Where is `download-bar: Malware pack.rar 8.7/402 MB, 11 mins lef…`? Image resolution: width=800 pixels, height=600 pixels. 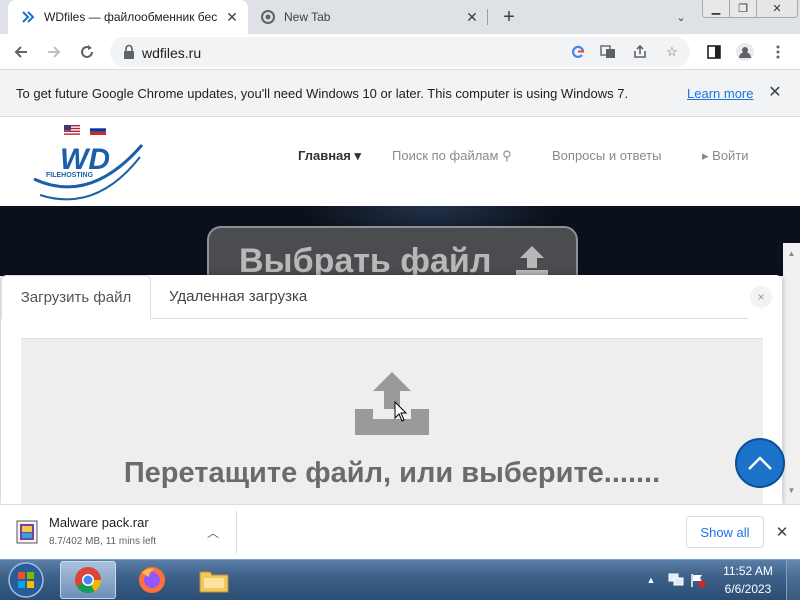 download-bar: Malware pack.rar 8.7/402 MB, 11 mins lef… is located at coordinates (400, 531).